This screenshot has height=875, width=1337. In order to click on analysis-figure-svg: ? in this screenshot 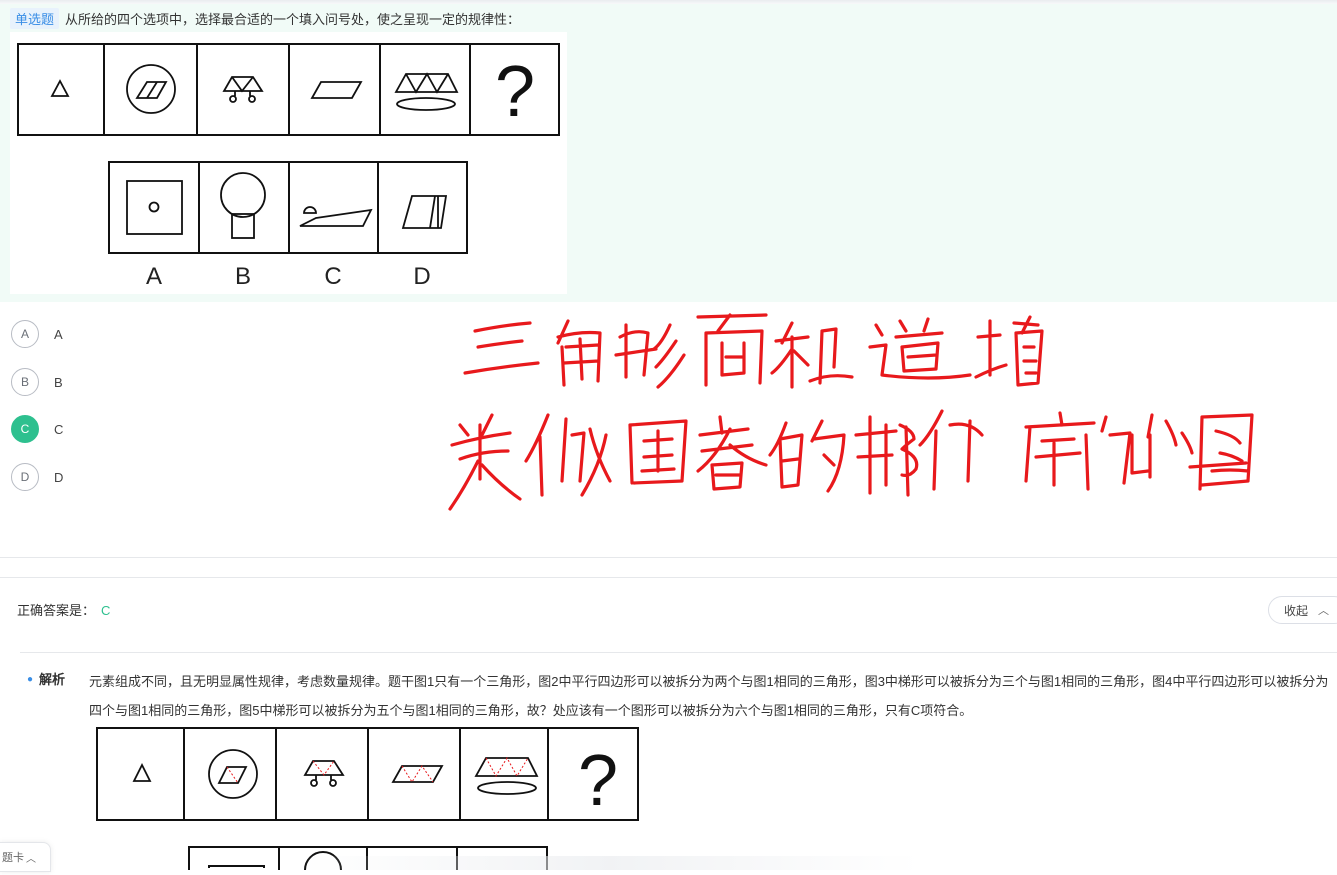, I will do `click(367, 774)`.